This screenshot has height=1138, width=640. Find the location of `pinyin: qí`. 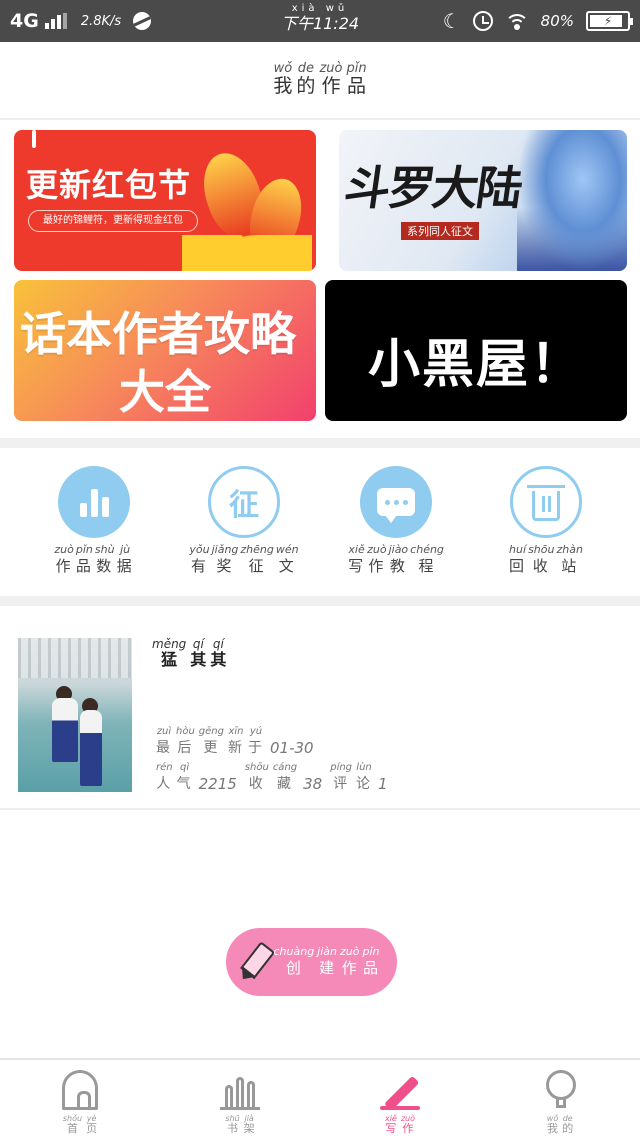

pinyin: qí is located at coordinates (218, 644).